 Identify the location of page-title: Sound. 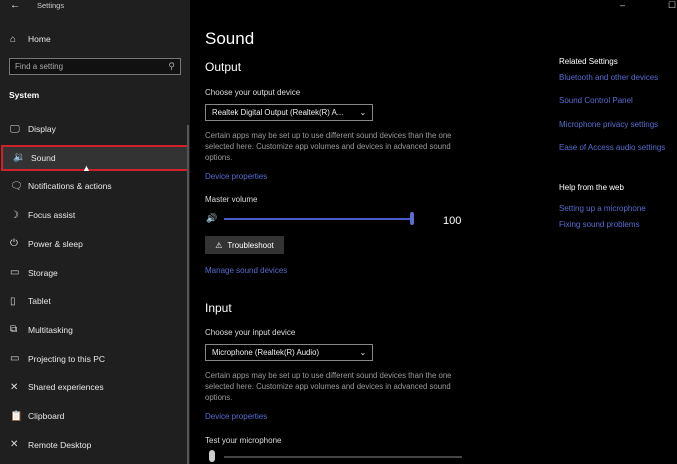
(230, 38).